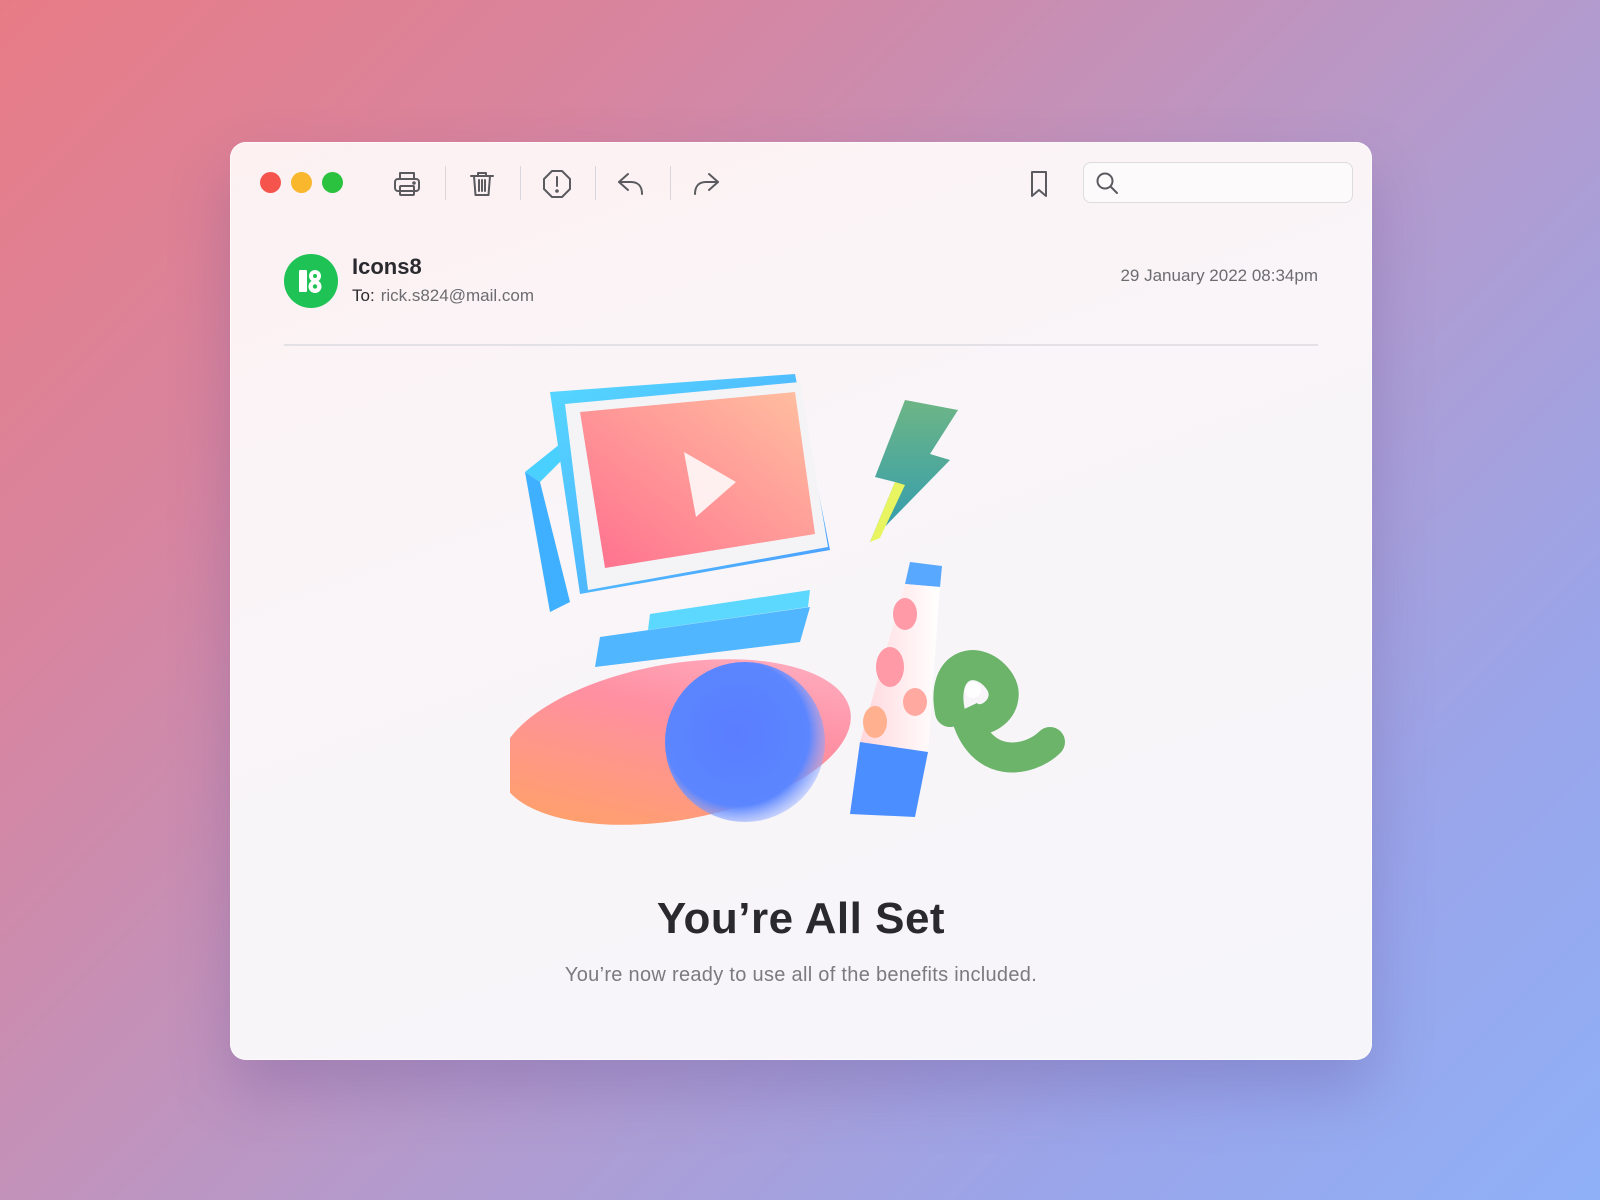  I want to click on forward-button, so click(706, 184).